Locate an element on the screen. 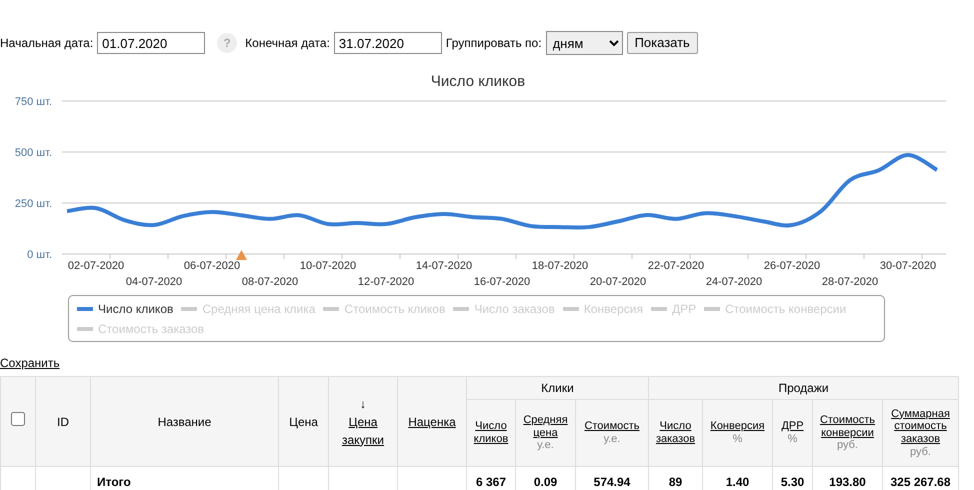 The image size is (974, 490). chart-title: Число кликов is located at coordinates (478, 81).